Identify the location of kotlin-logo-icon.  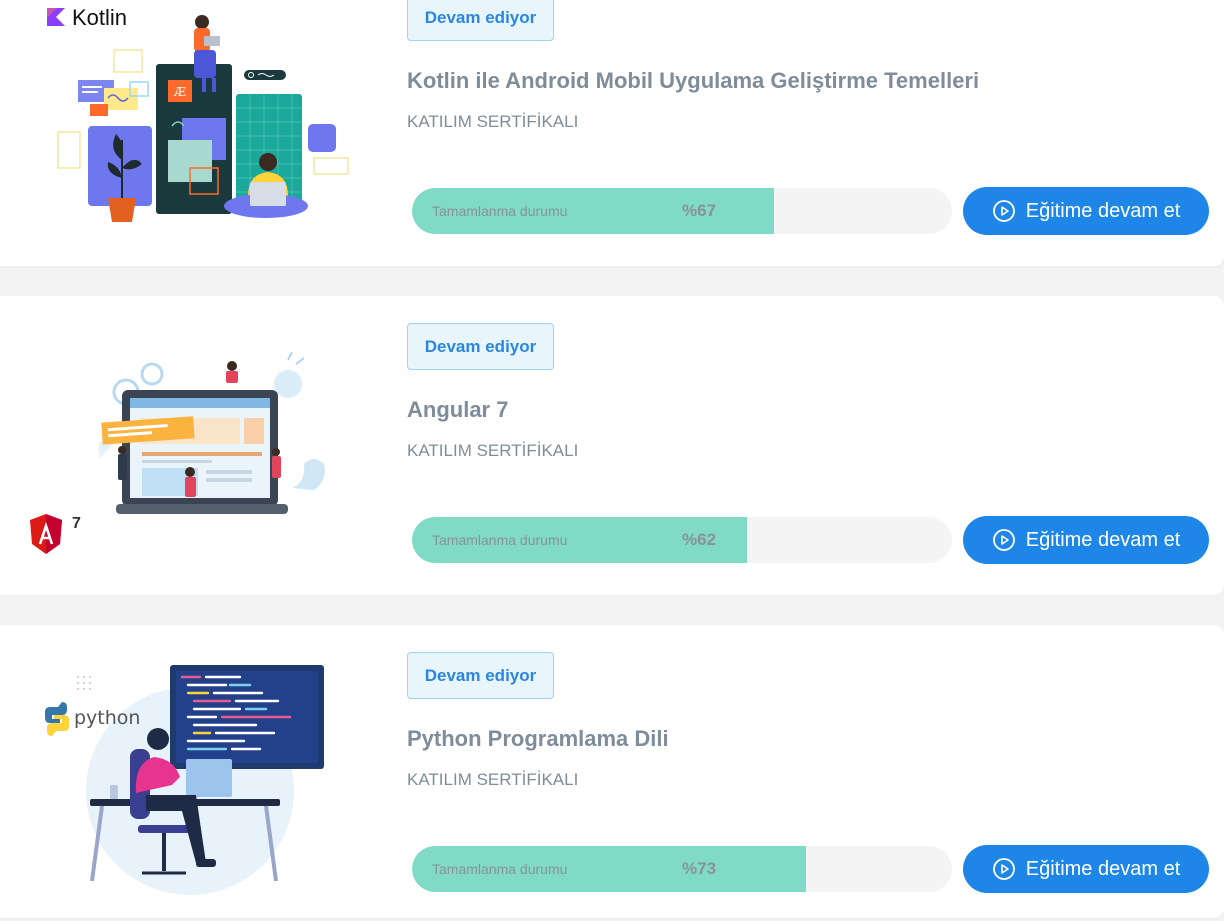
(56, 17).